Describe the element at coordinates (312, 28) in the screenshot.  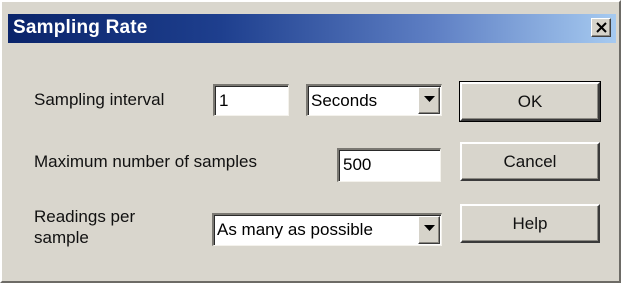
I see `title-bar: Sampling Rate` at that location.